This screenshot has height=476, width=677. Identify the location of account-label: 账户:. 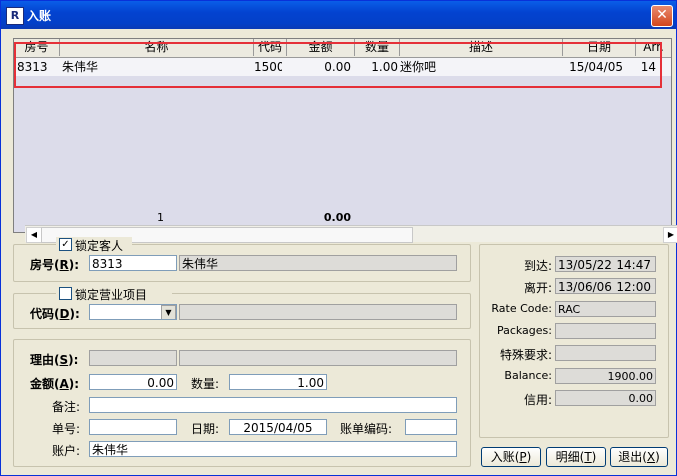
(66, 451).